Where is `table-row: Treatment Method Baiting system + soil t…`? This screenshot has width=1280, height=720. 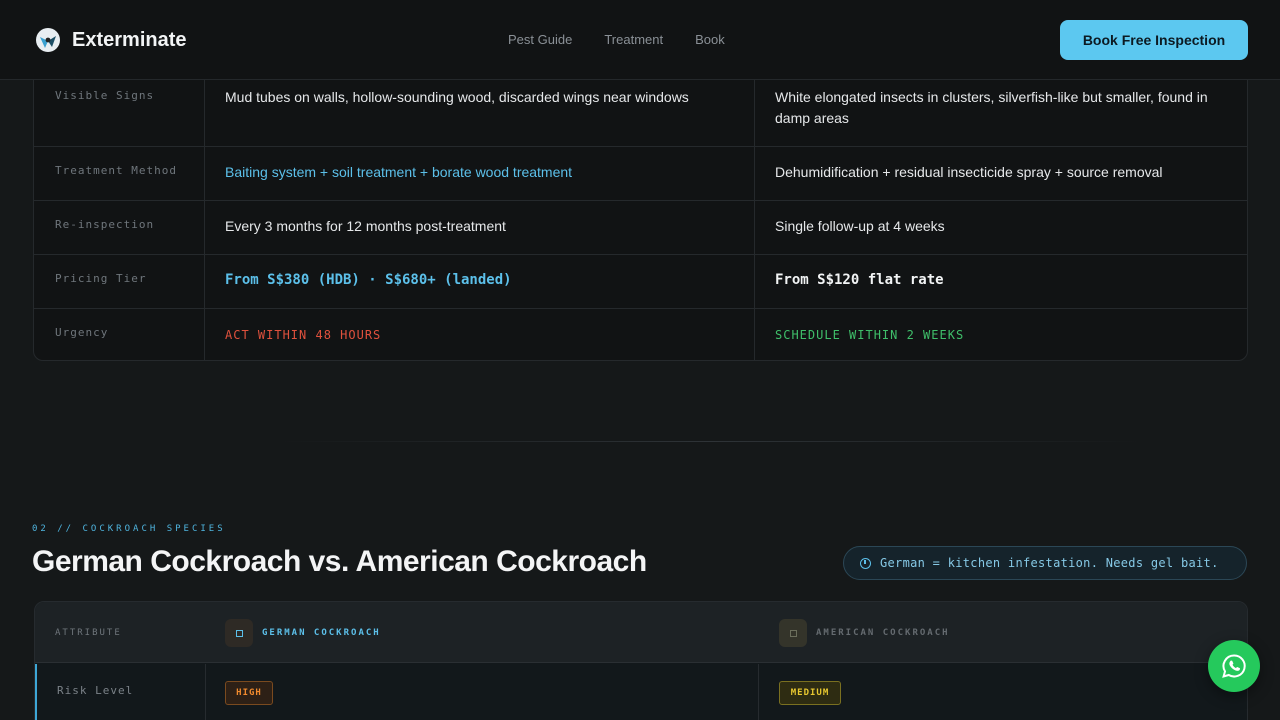 table-row: Treatment Method Baiting system + soil t… is located at coordinates (640, 174).